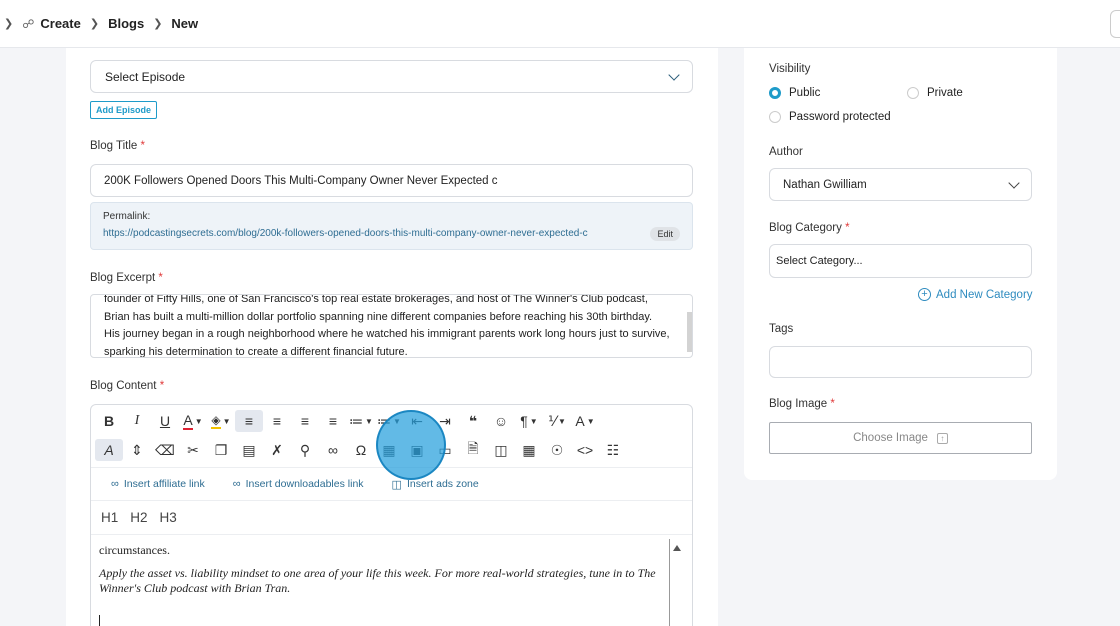 This screenshot has width=1120, height=626. I want to click on blog-excerpt-label: Blog Excerpt *, so click(126, 278).